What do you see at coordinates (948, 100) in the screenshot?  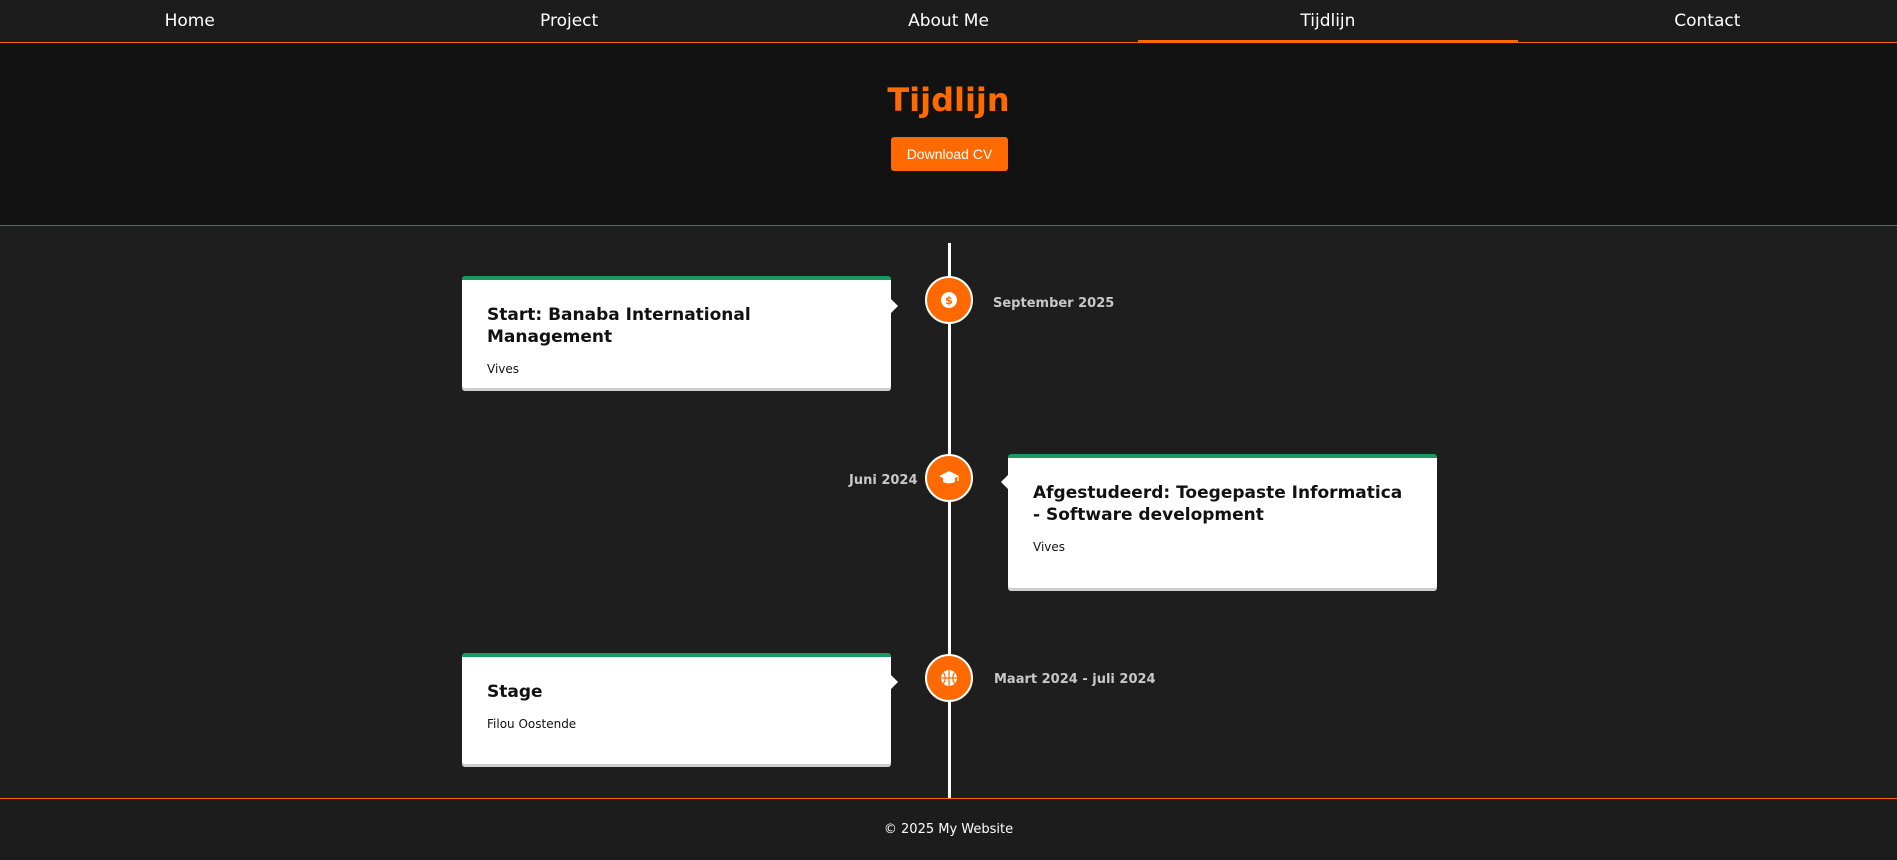 I see `page-title: Tijdlijn` at bounding box center [948, 100].